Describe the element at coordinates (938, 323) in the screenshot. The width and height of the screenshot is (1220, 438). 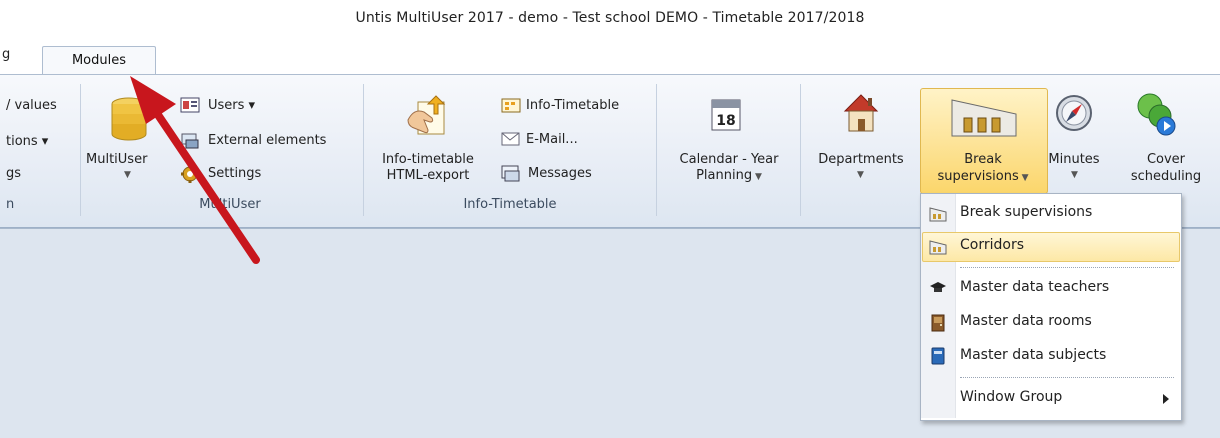
I see `door-icon` at that location.